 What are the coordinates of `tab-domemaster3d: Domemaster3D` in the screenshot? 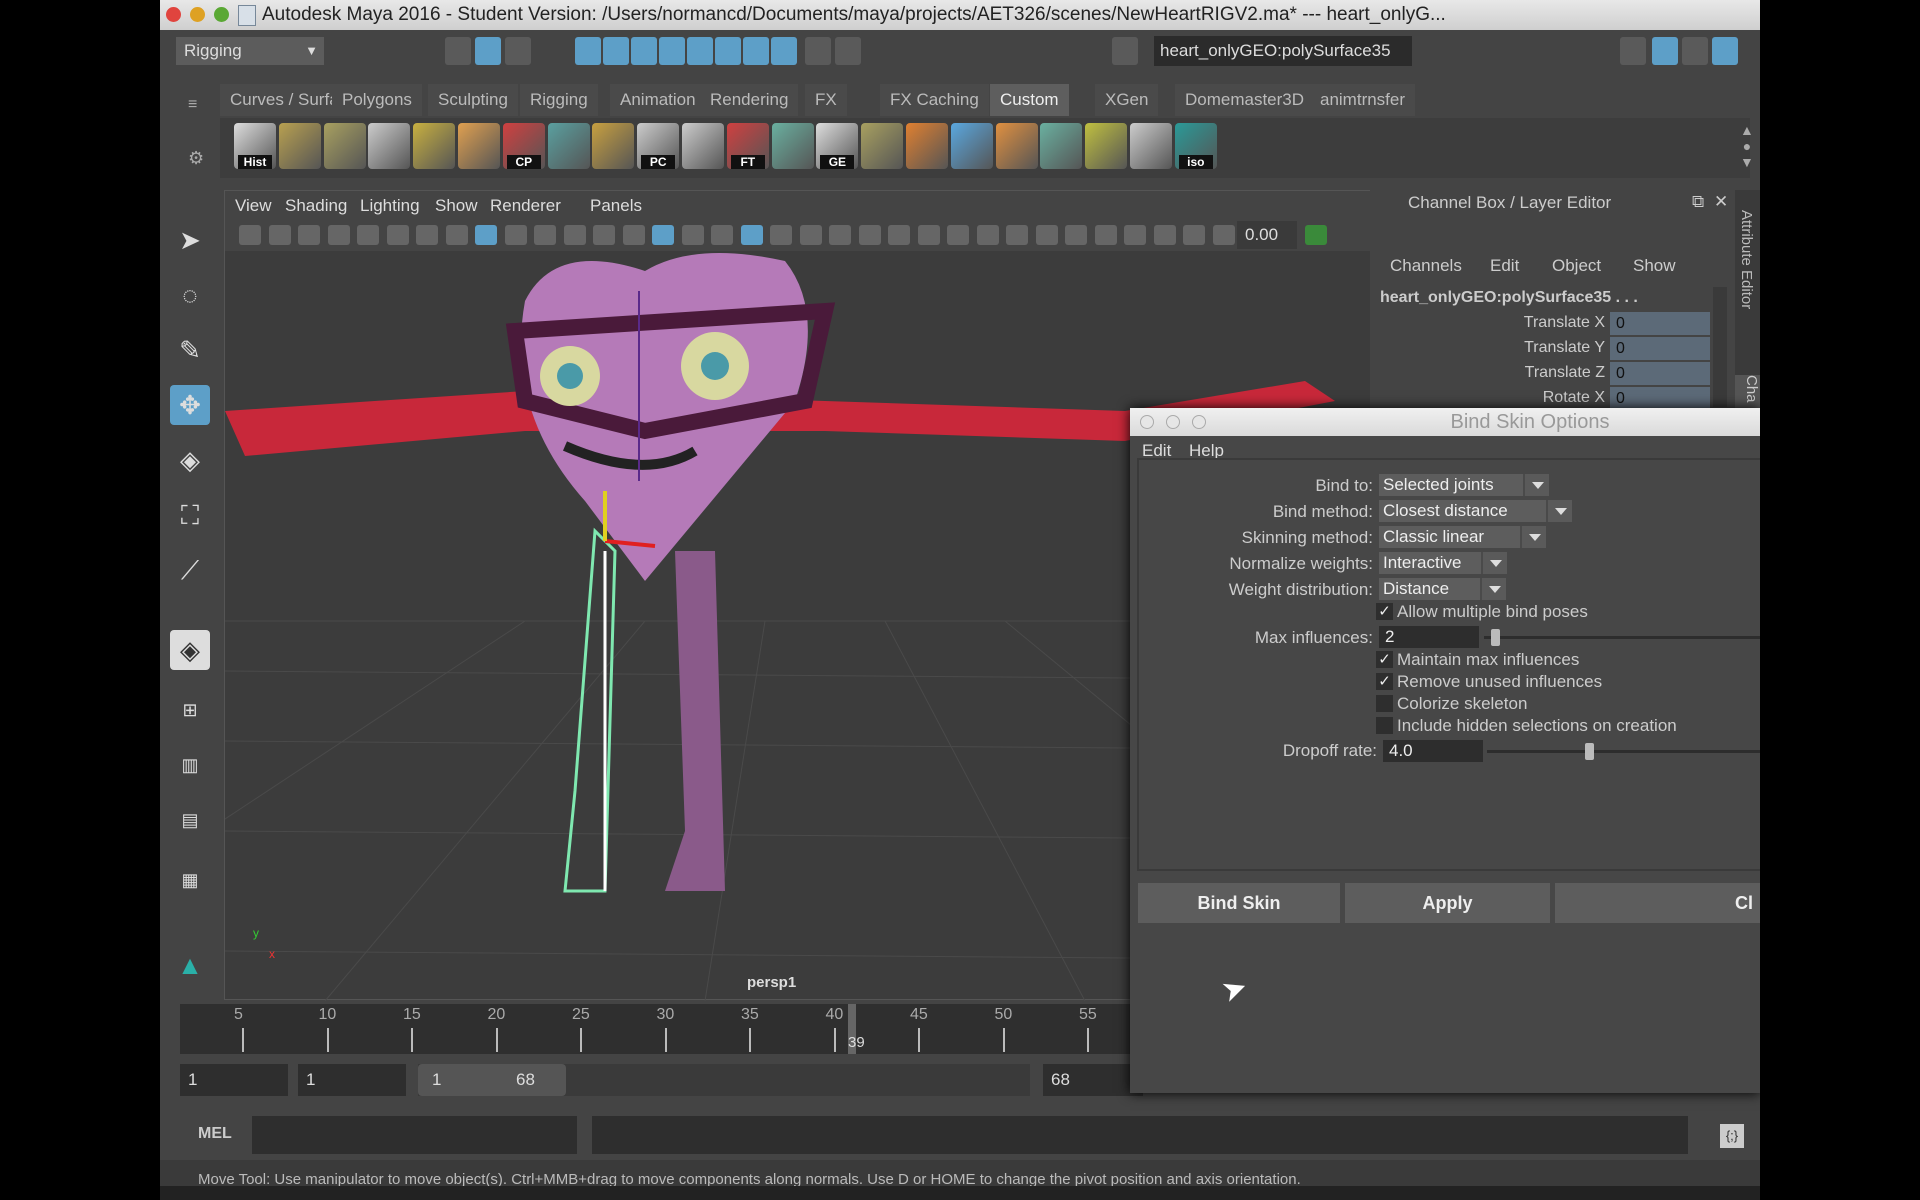 It's located at (1245, 100).